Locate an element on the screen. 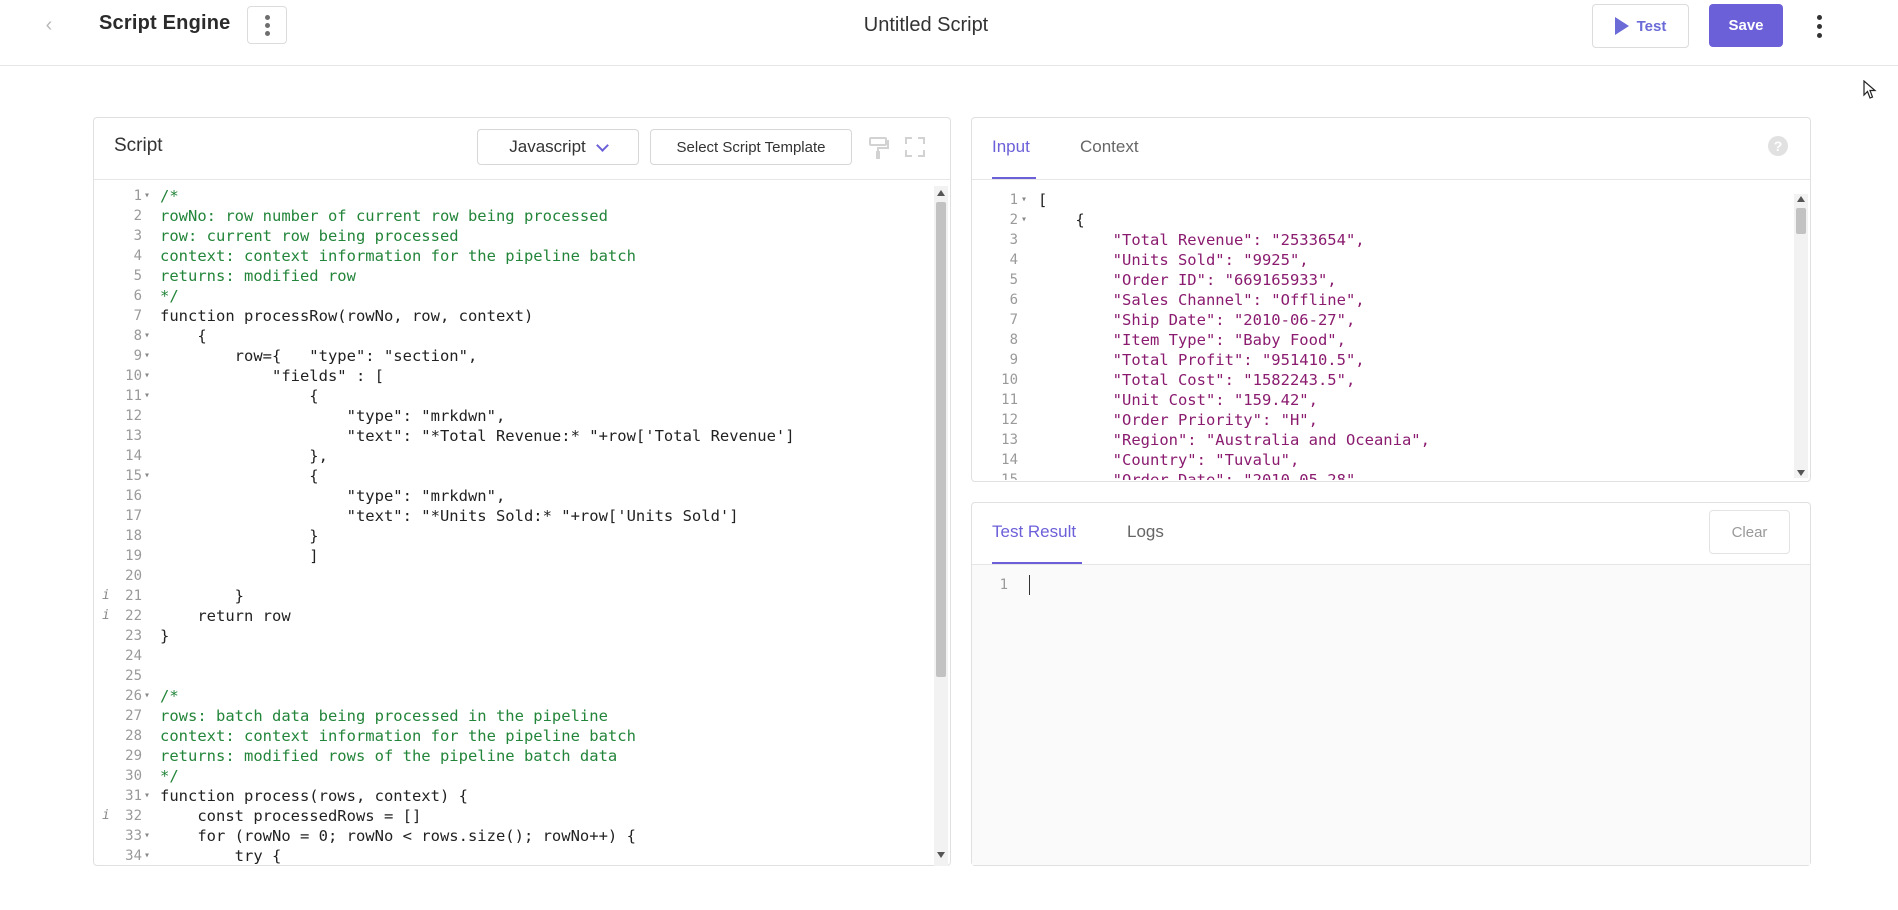  code-text: return row is located at coordinates (225, 616).